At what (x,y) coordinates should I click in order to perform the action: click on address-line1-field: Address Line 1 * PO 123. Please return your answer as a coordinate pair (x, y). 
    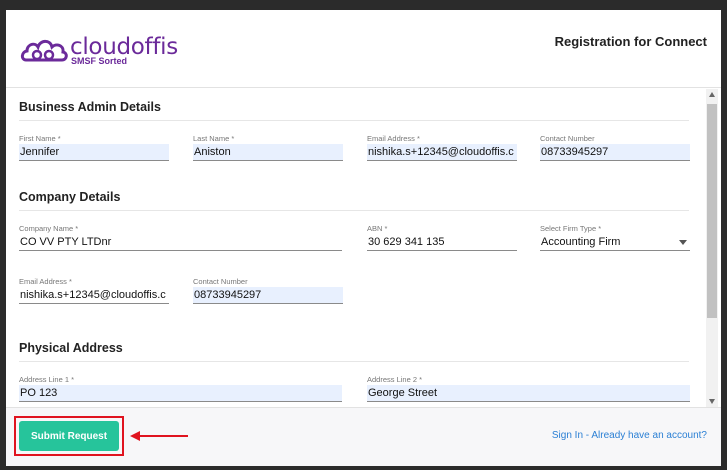
    Looking at the image, I should click on (180, 388).